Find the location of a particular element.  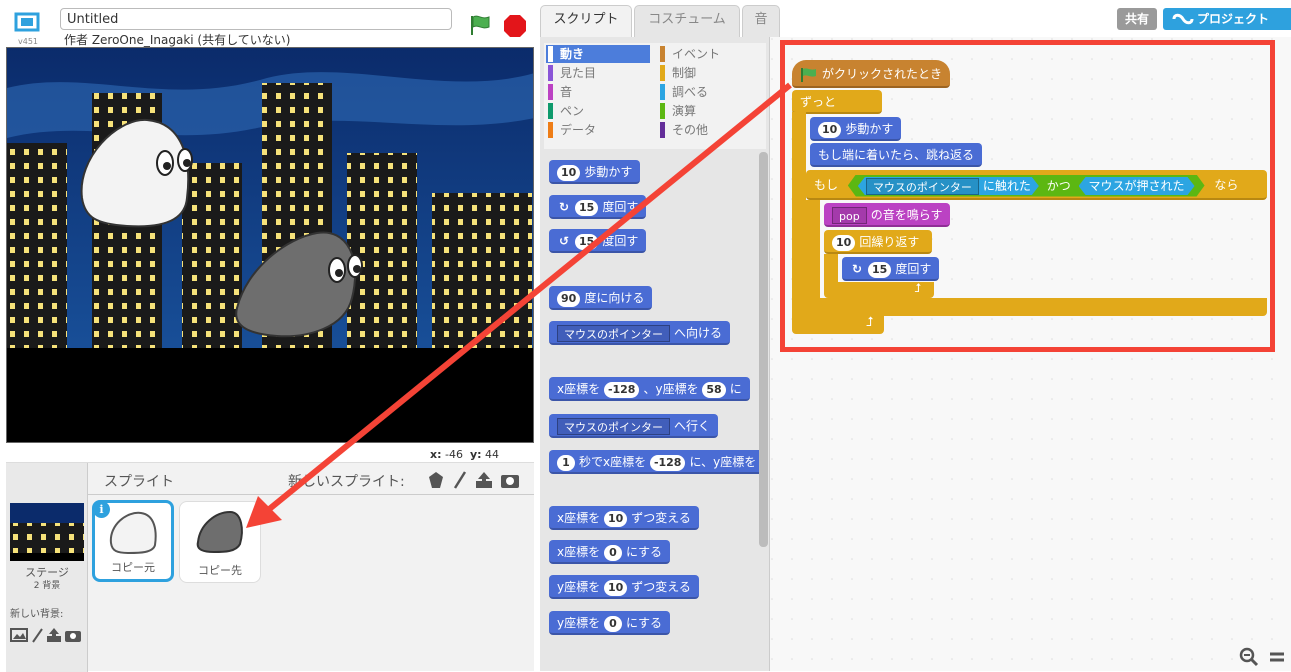

stop-icon is located at coordinates (515, 26).